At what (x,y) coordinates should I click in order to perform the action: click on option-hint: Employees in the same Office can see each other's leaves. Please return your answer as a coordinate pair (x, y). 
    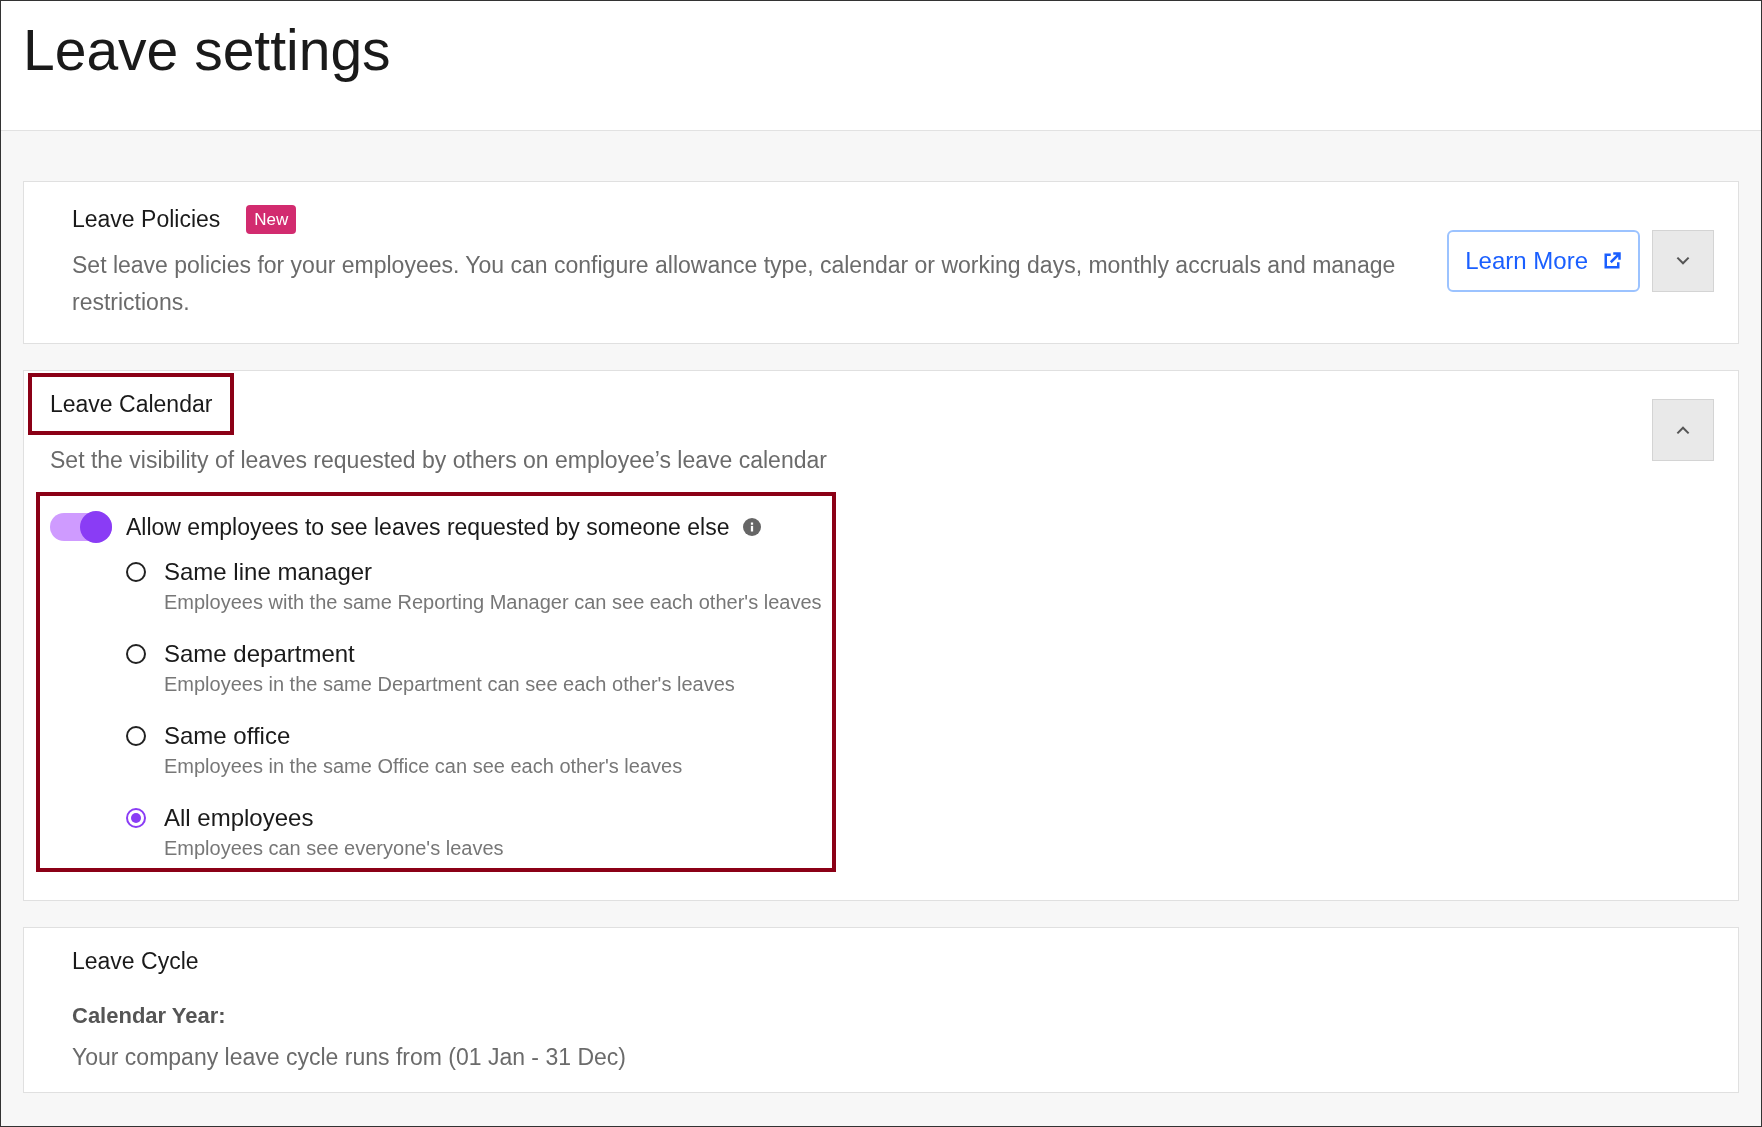
    Looking at the image, I should click on (423, 766).